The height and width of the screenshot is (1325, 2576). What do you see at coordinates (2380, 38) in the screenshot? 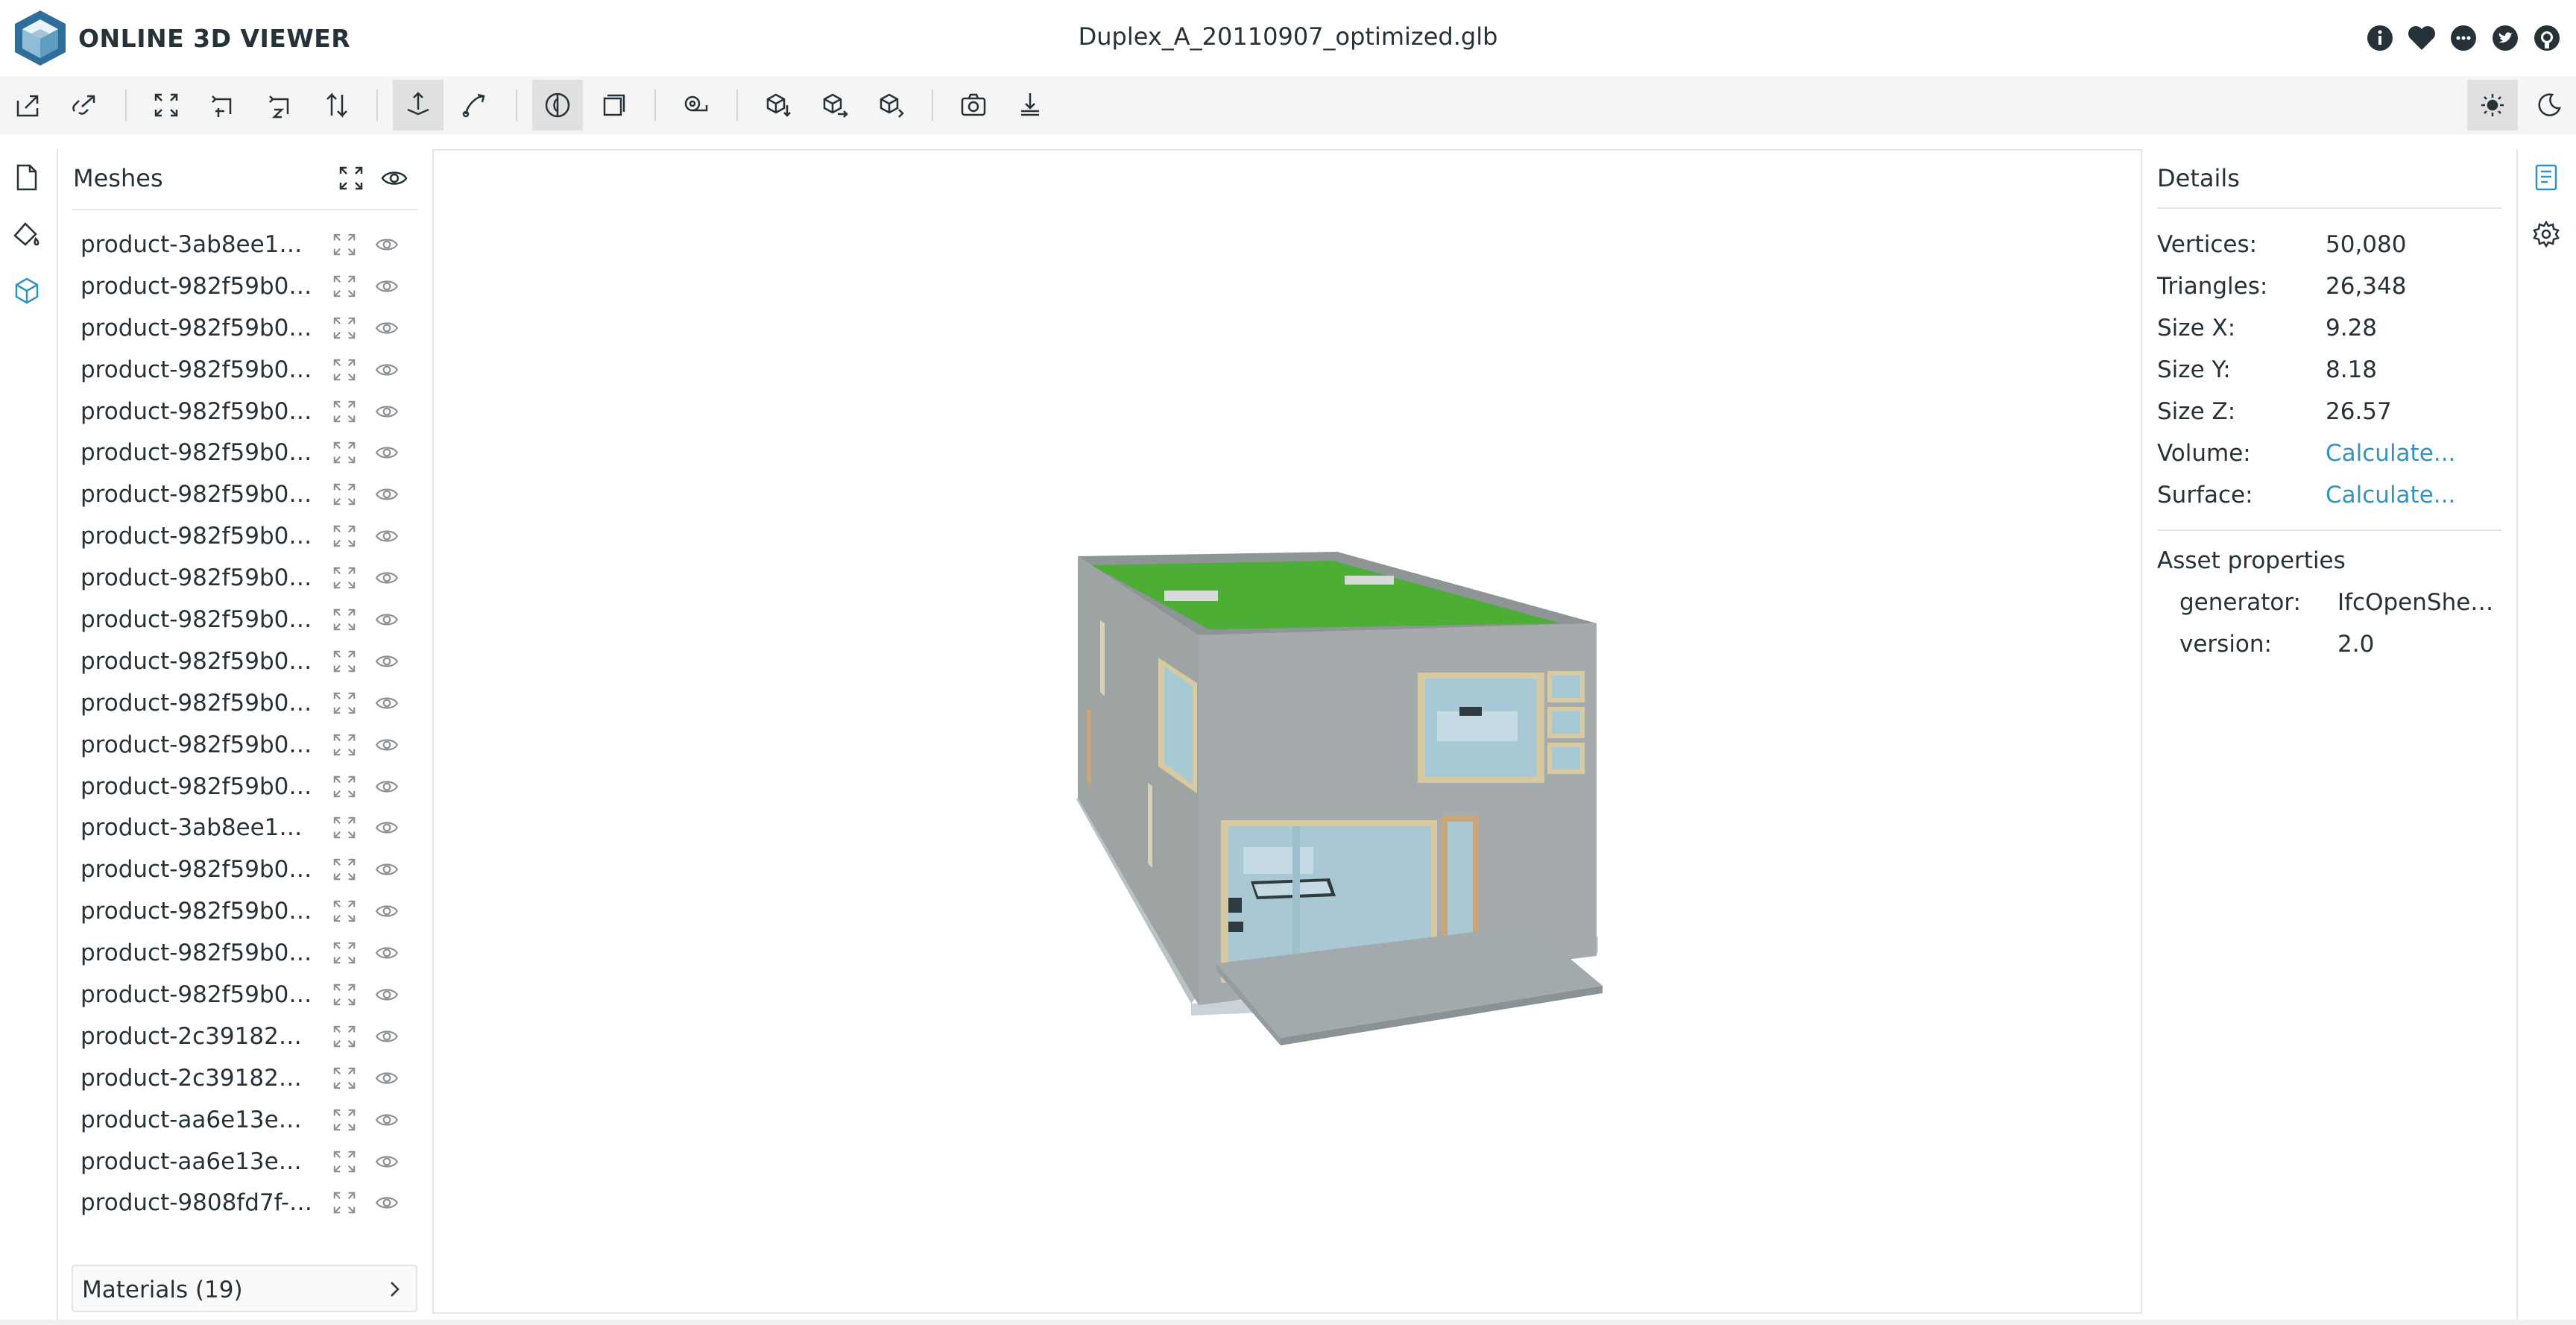
I see `info-icon` at bounding box center [2380, 38].